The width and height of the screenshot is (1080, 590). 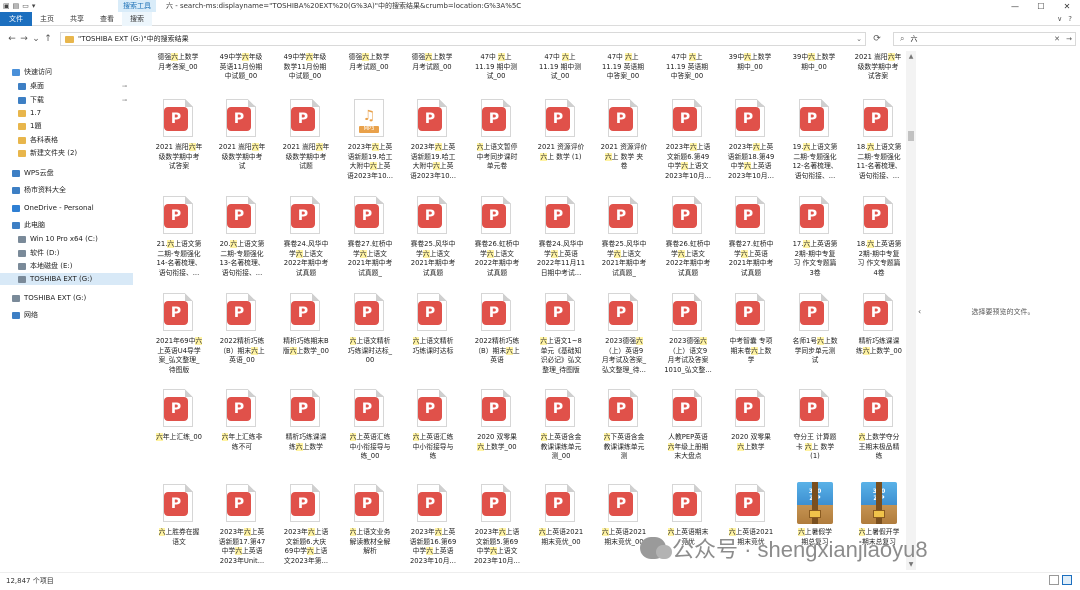 I want to click on expand-ribbon-icon: ∨, so click(x=1059, y=19).